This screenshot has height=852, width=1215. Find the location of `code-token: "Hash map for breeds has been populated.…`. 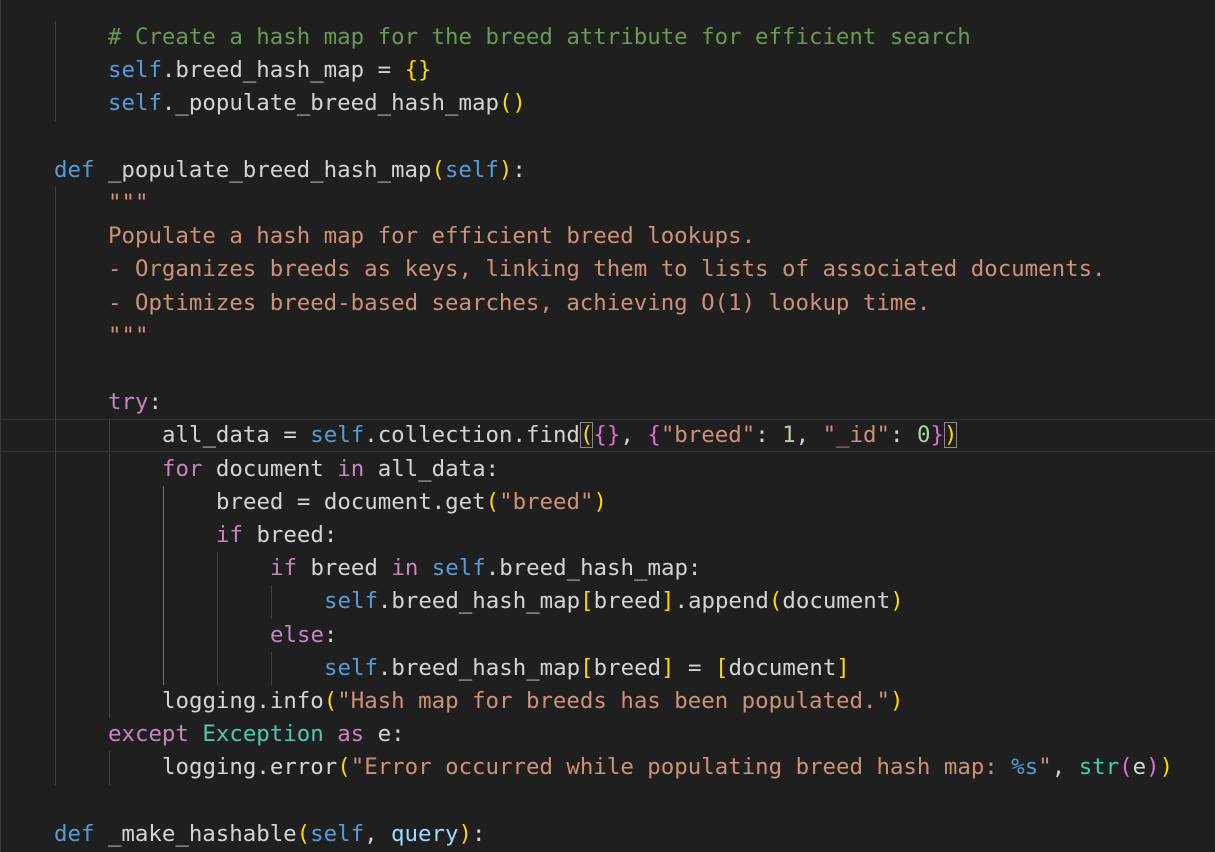

code-token: "Hash map for breeds has been populated.… is located at coordinates (613, 701).